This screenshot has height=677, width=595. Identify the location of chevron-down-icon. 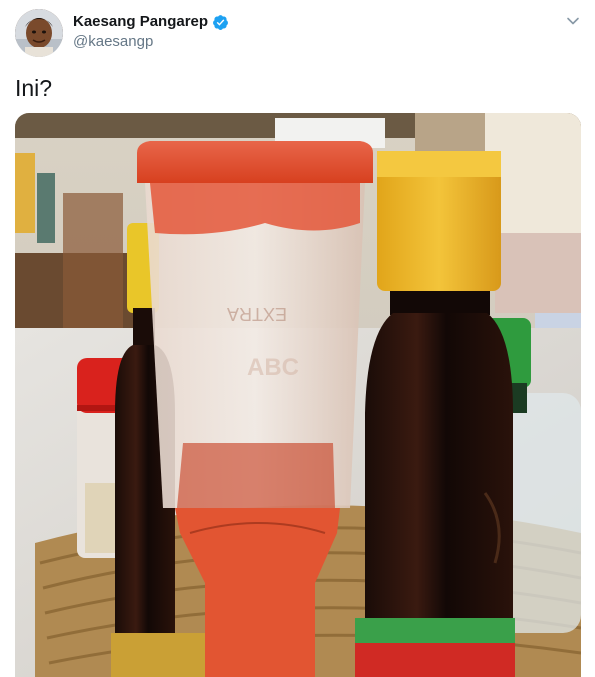
(573, 21).